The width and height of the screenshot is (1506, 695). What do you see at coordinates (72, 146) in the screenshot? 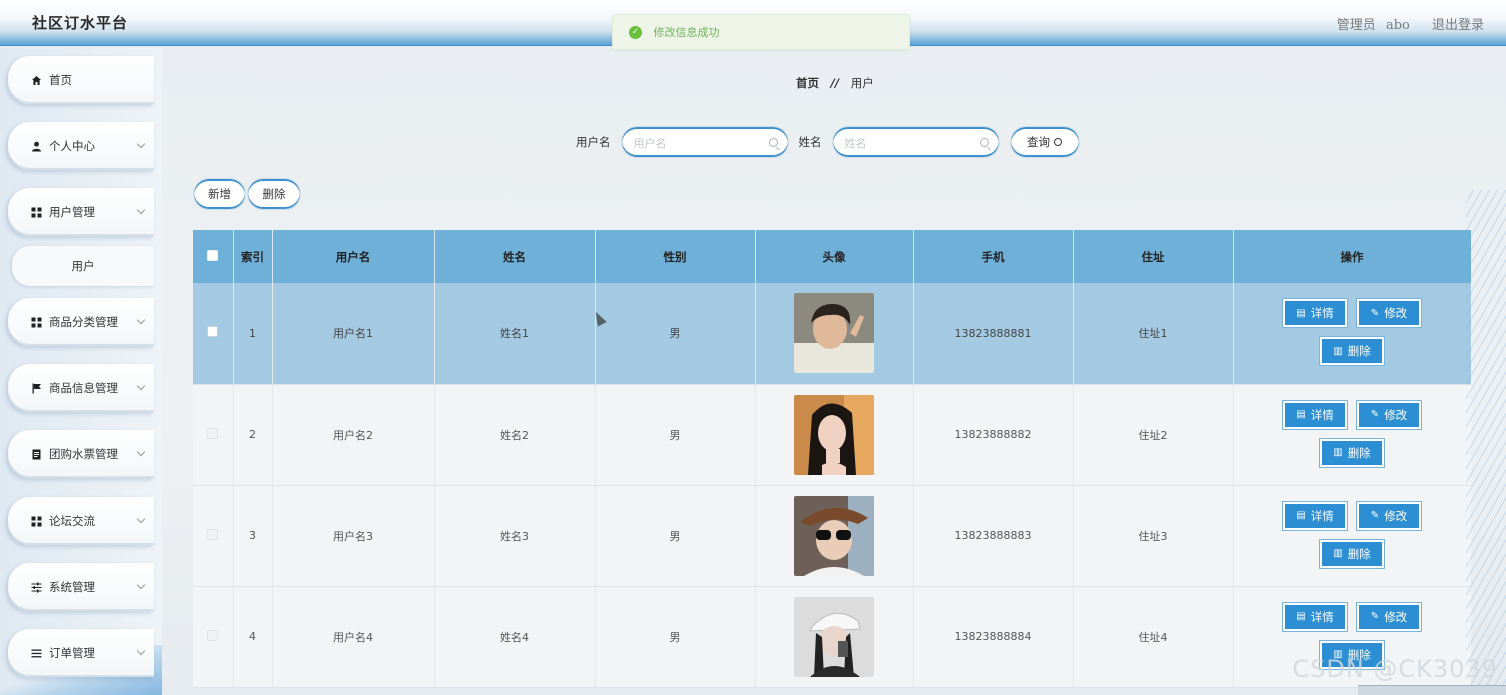
I see `sidebar-item-label: 个人中心` at bounding box center [72, 146].